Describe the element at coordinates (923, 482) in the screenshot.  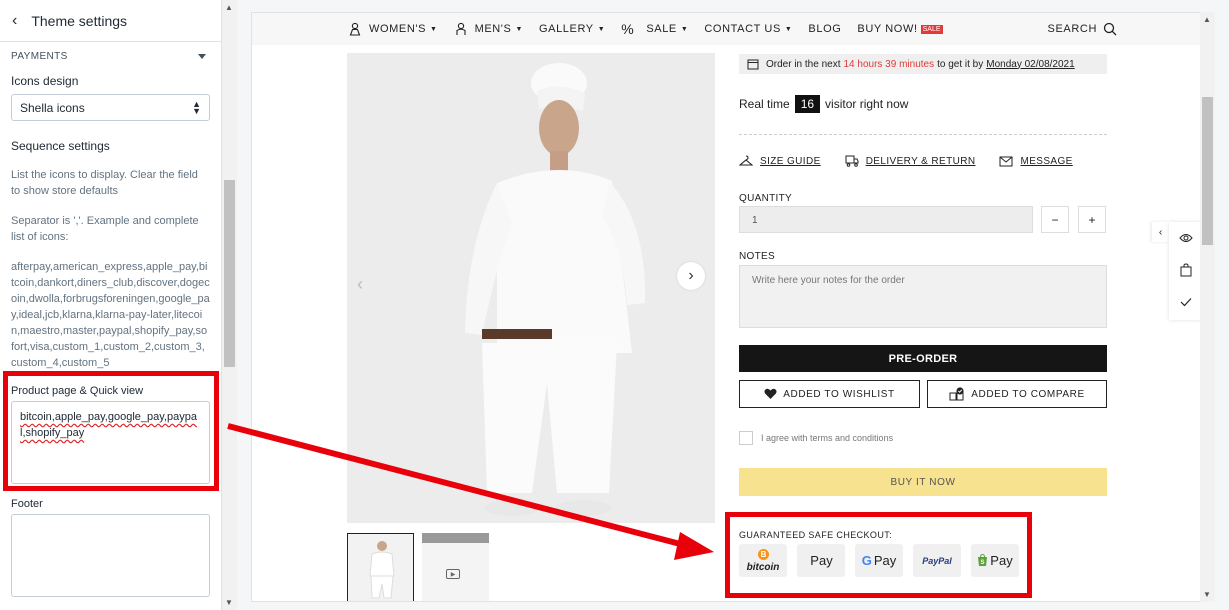
I see `buy-it-now-button: BUY IT NOW` at that location.